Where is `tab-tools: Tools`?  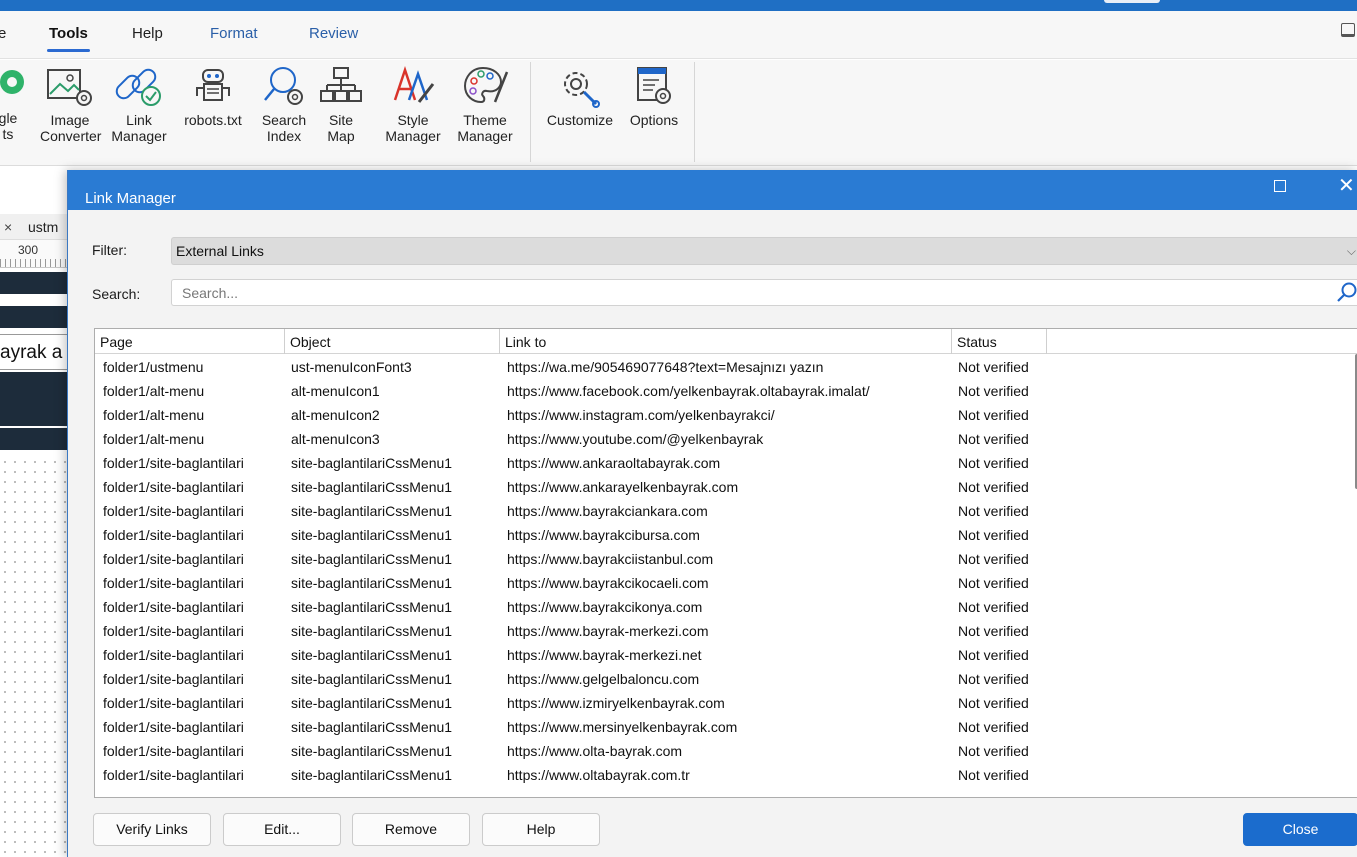
tab-tools: Tools is located at coordinates (68, 38).